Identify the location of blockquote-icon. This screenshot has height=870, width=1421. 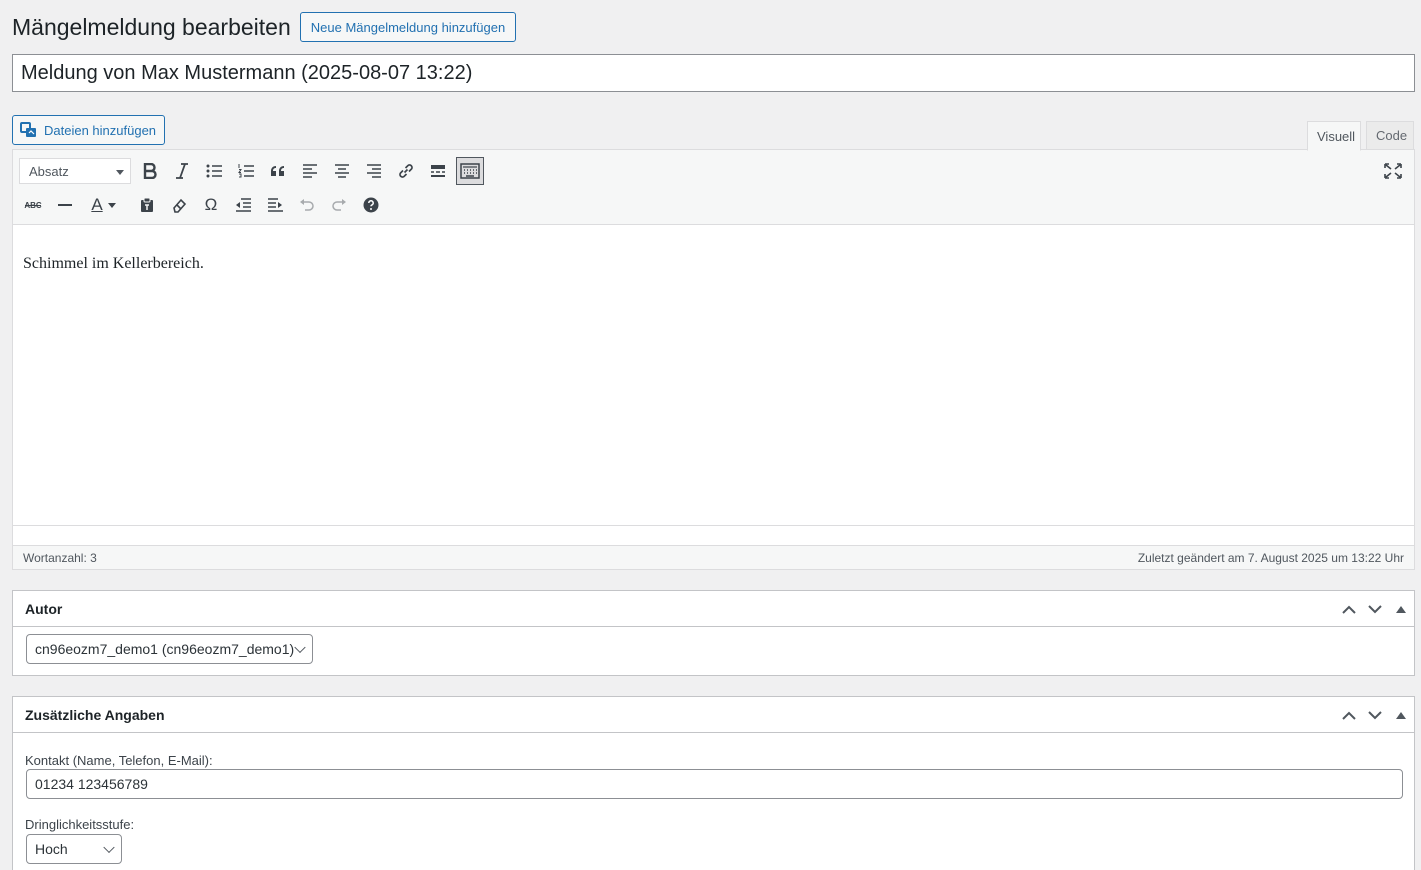
(278, 171).